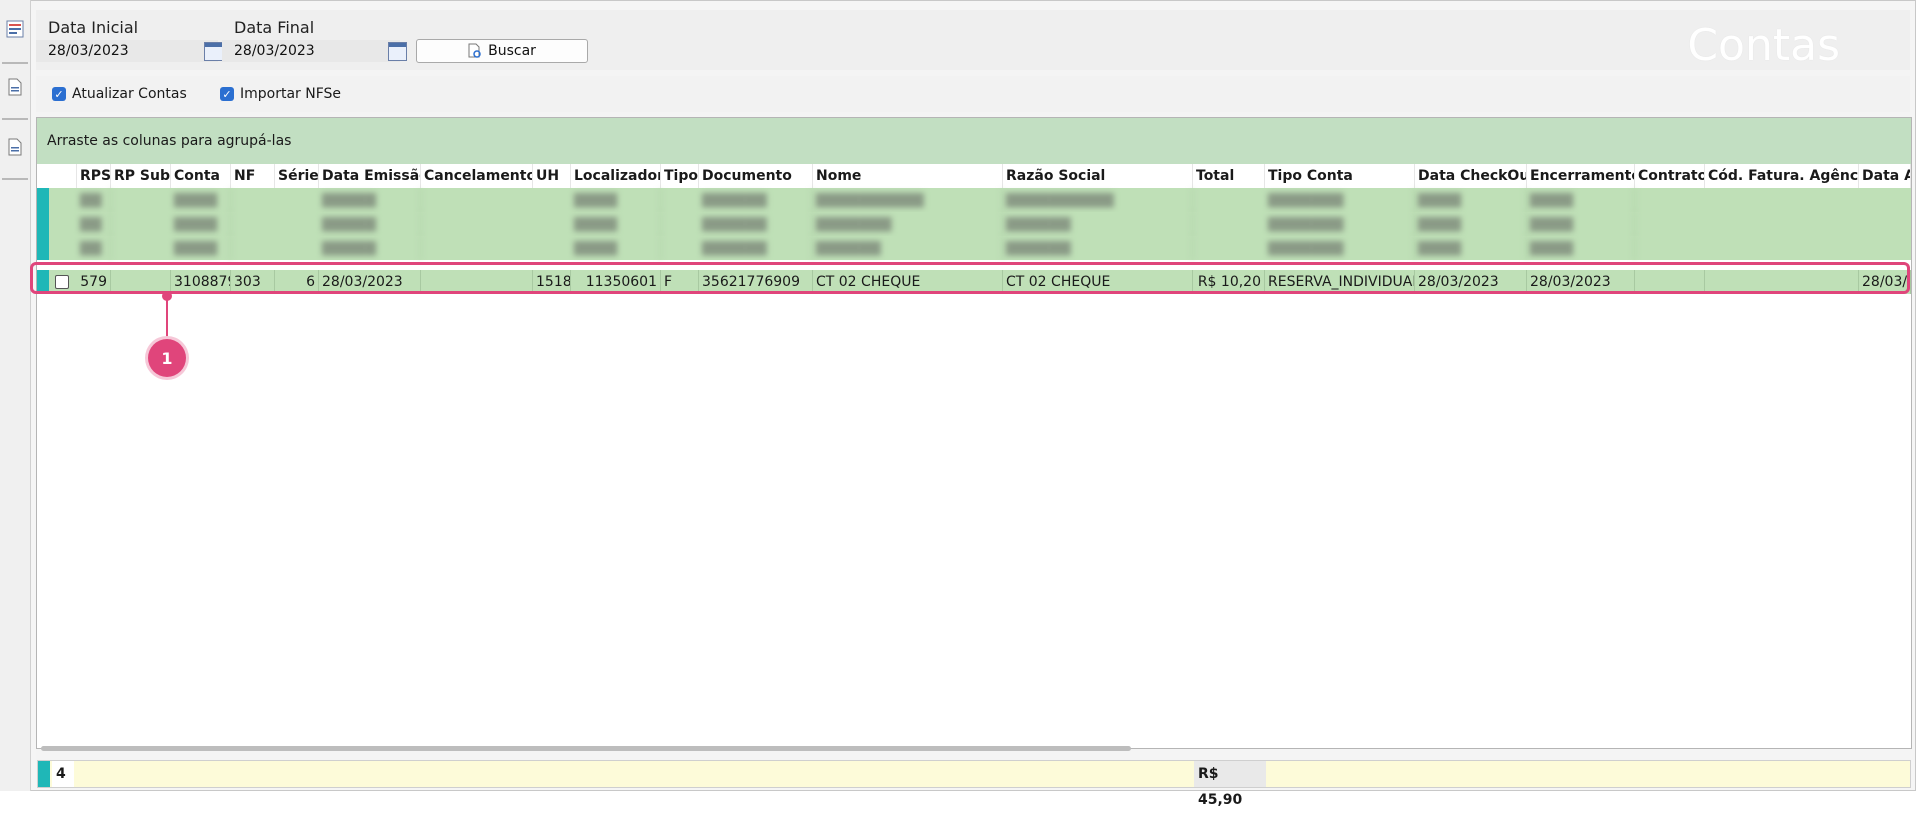 This screenshot has height=813, width=1920. What do you see at coordinates (141, 176) in the screenshot?
I see `header-rp-sub: RP Sub.` at bounding box center [141, 176].